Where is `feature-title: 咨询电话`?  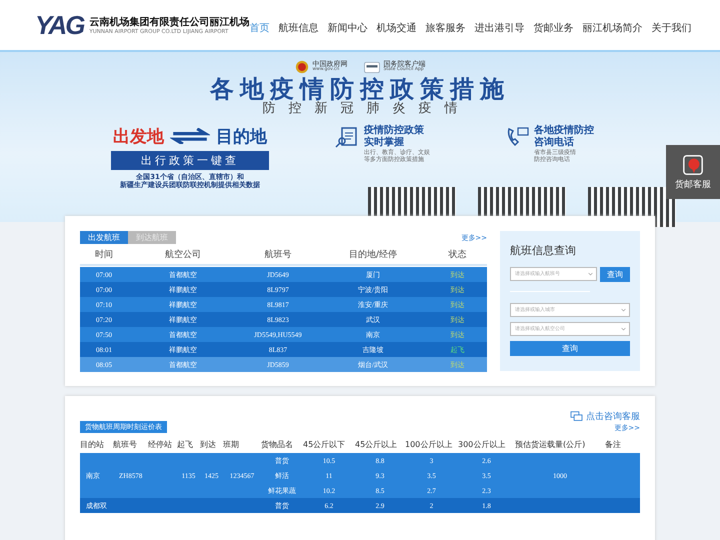
feature-title: 咨询电话 is located at coordinates (554, 142).